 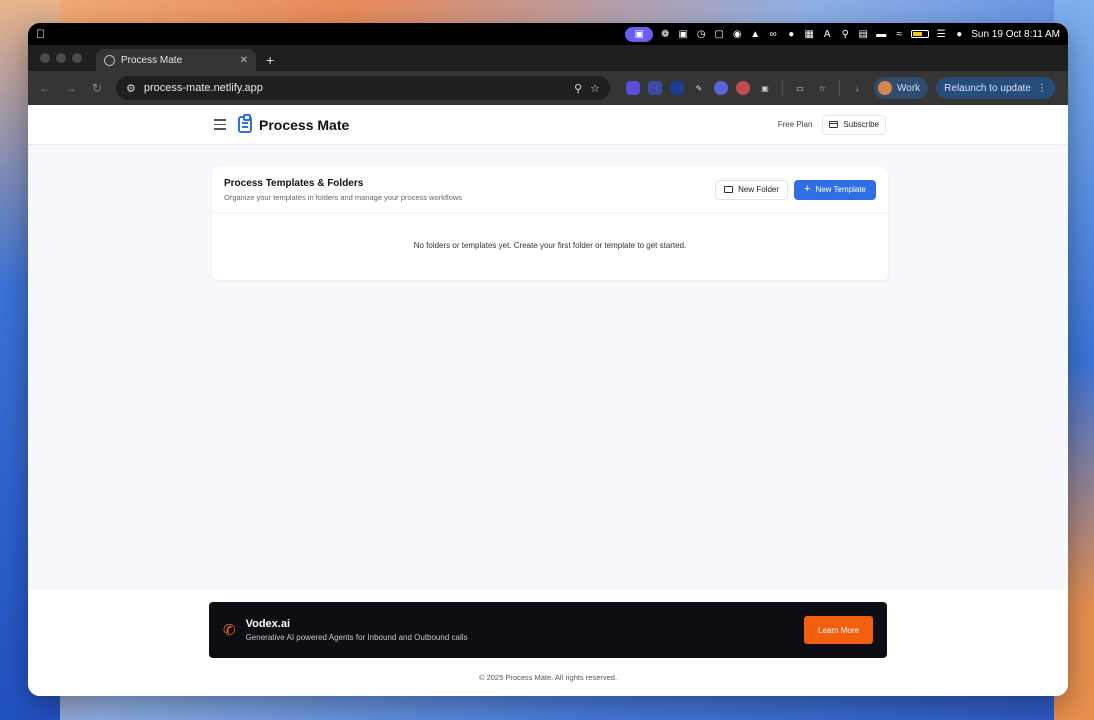 What do you see at coordinates (729, 189) in the screenshot?
I see `folder-plus-icon` at bounding box center [729, 189].